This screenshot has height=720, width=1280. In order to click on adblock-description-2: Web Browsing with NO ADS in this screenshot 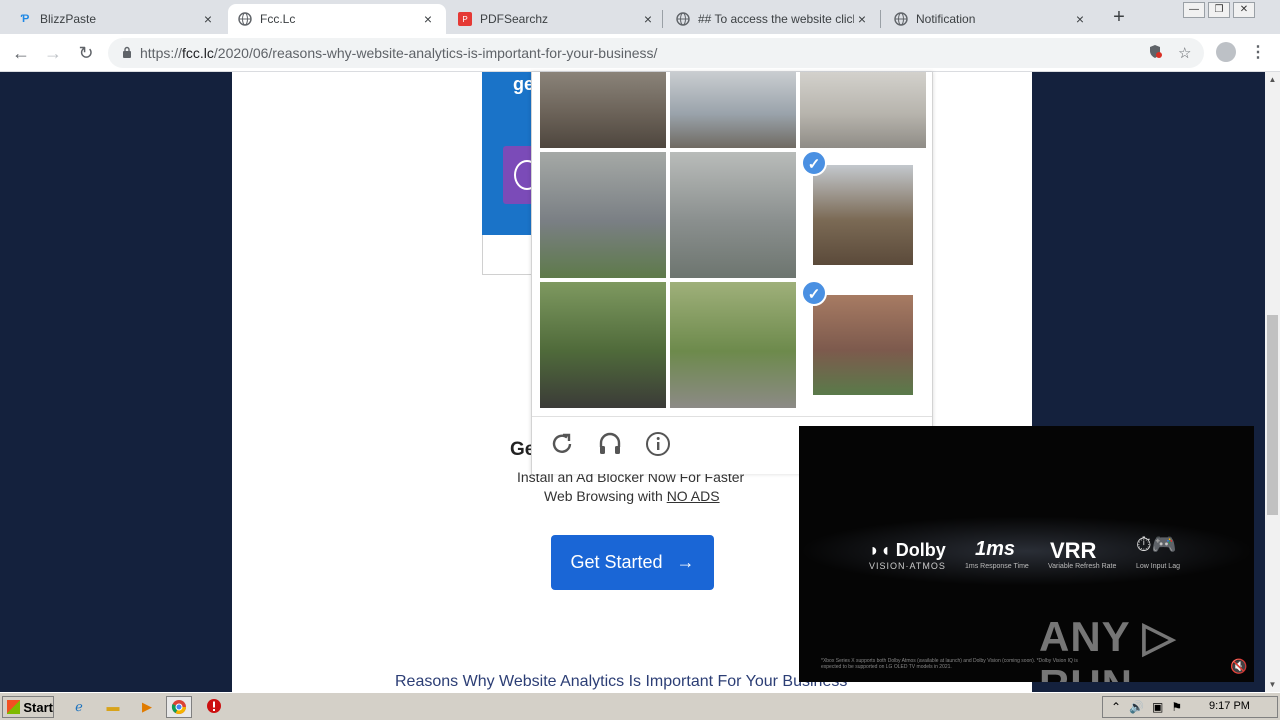, I will do `click(632, 496)`.